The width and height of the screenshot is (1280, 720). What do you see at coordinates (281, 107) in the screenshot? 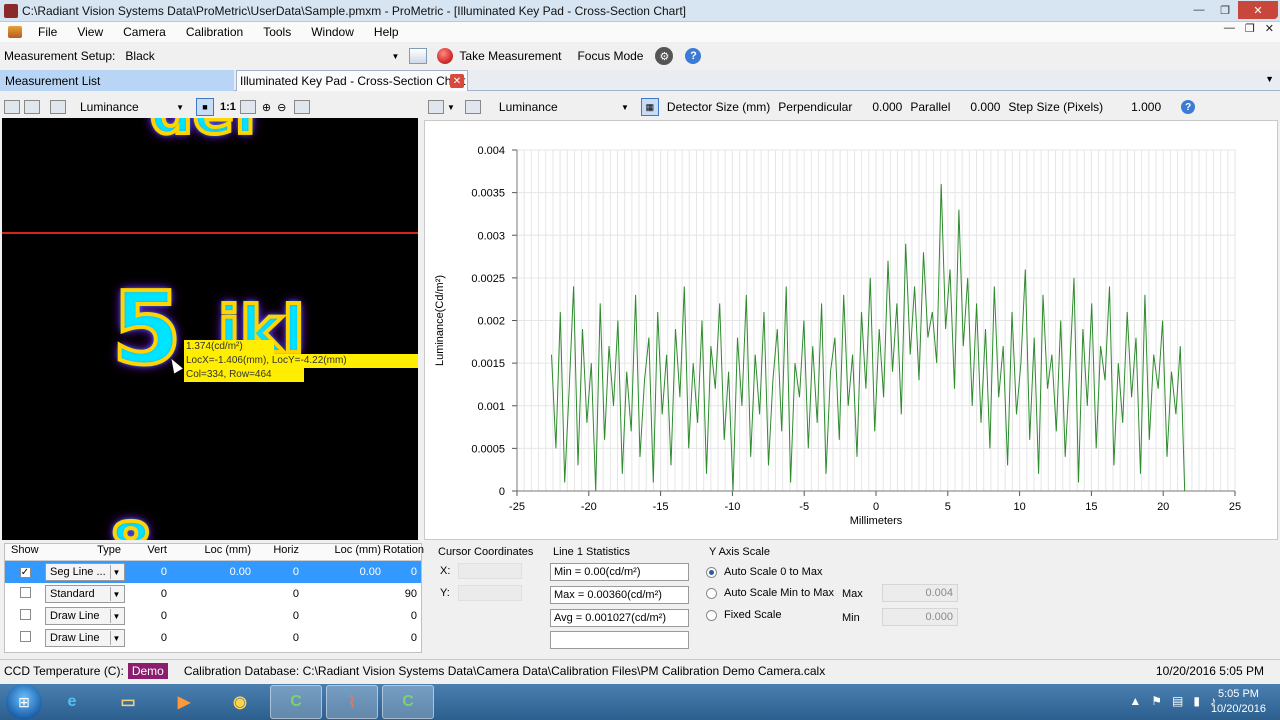
I see `zoom-out-icon: ⊖` at bounding box center [281, 107].